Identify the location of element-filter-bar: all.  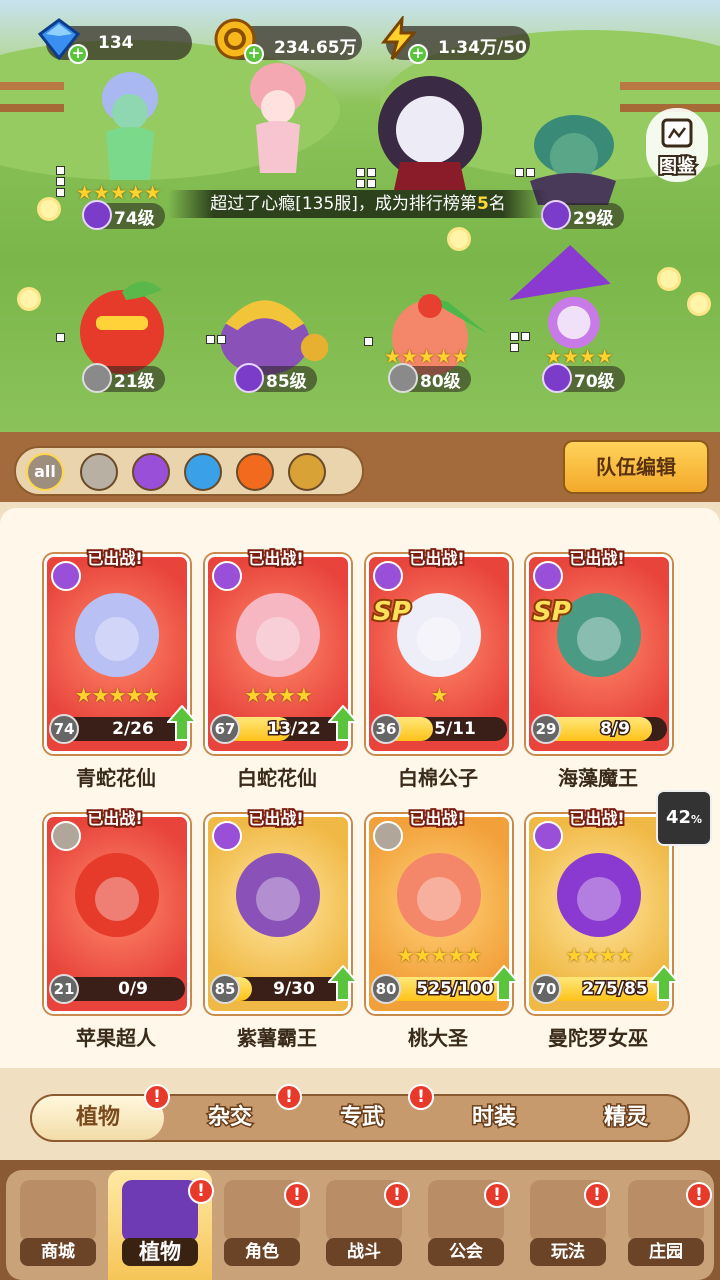
(189, 471).